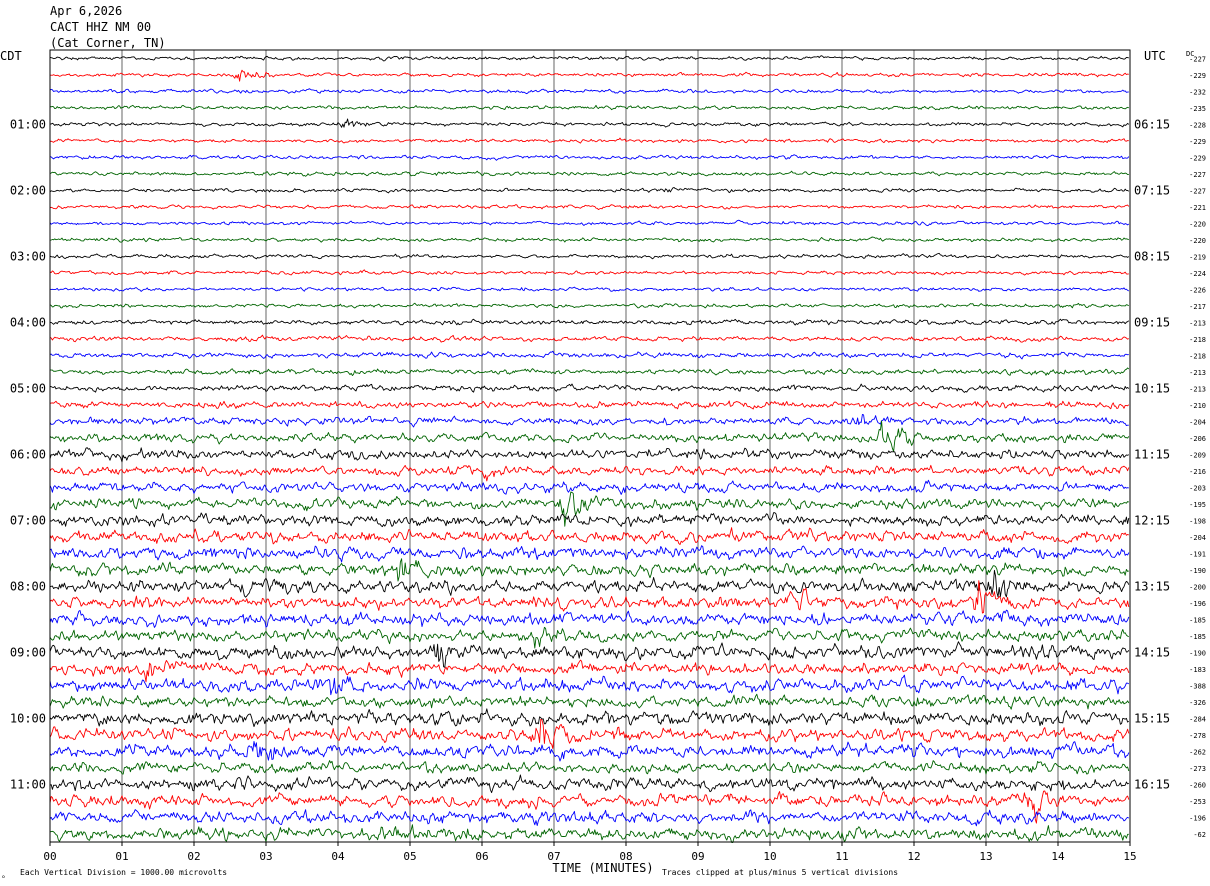  What do you see at coordinates (1197, 769) in the screenshot?
I see `dc-offset-value: -273` at bounding box center [1197, 769].